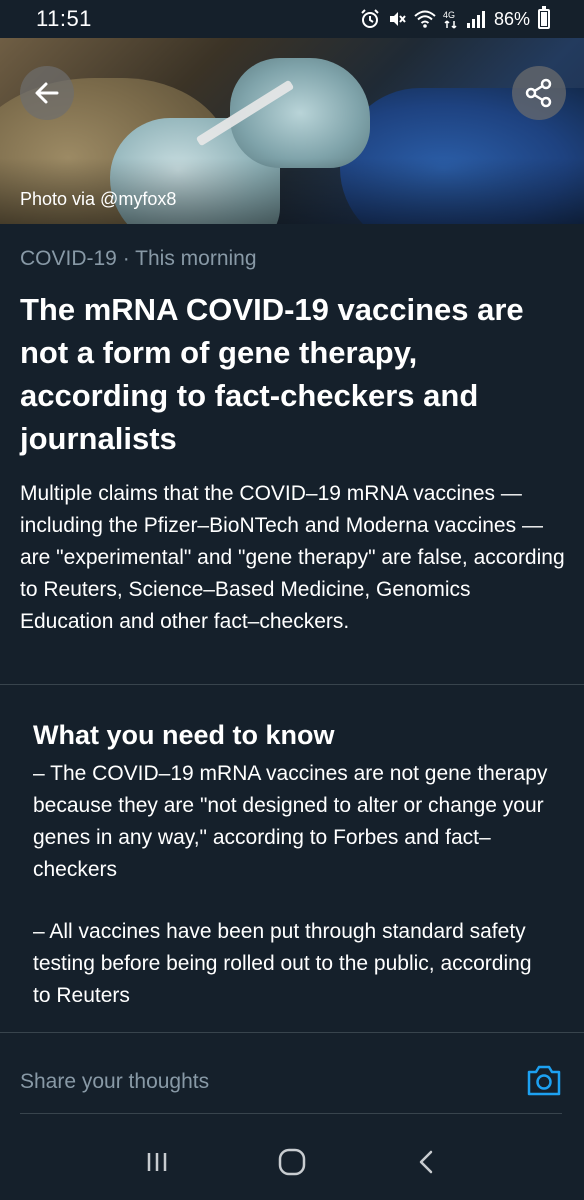 This screenshot has height=1200, width=584. I want to click on back-nav-button, so click(427, 1162).